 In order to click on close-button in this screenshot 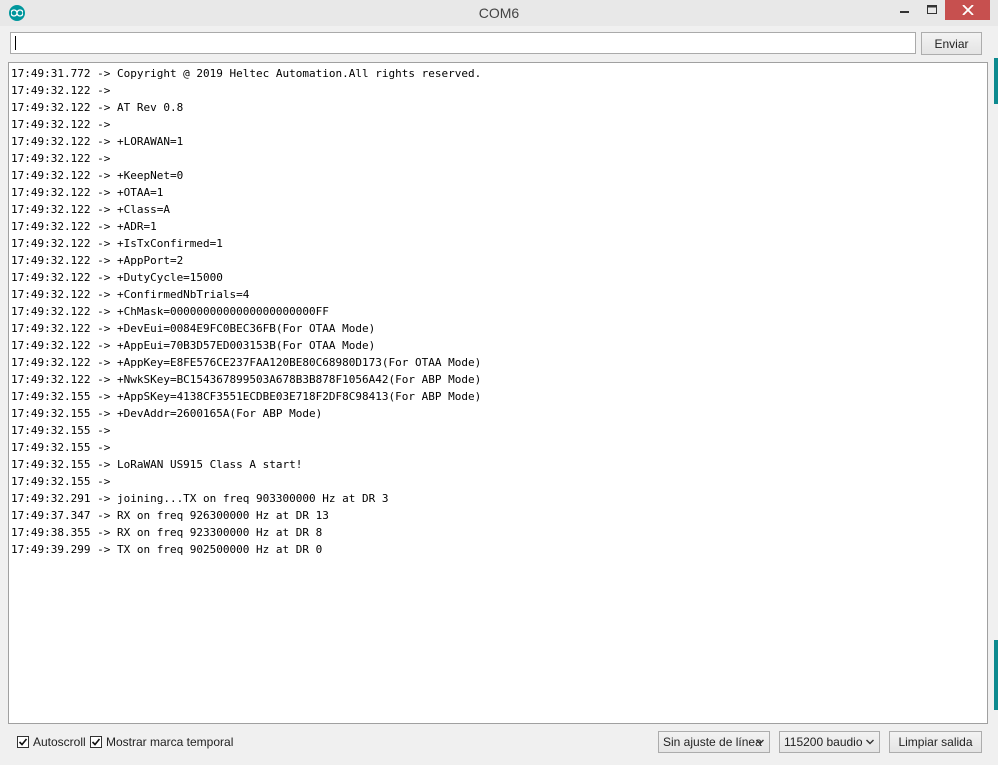, I will do `click(967, 10)`.